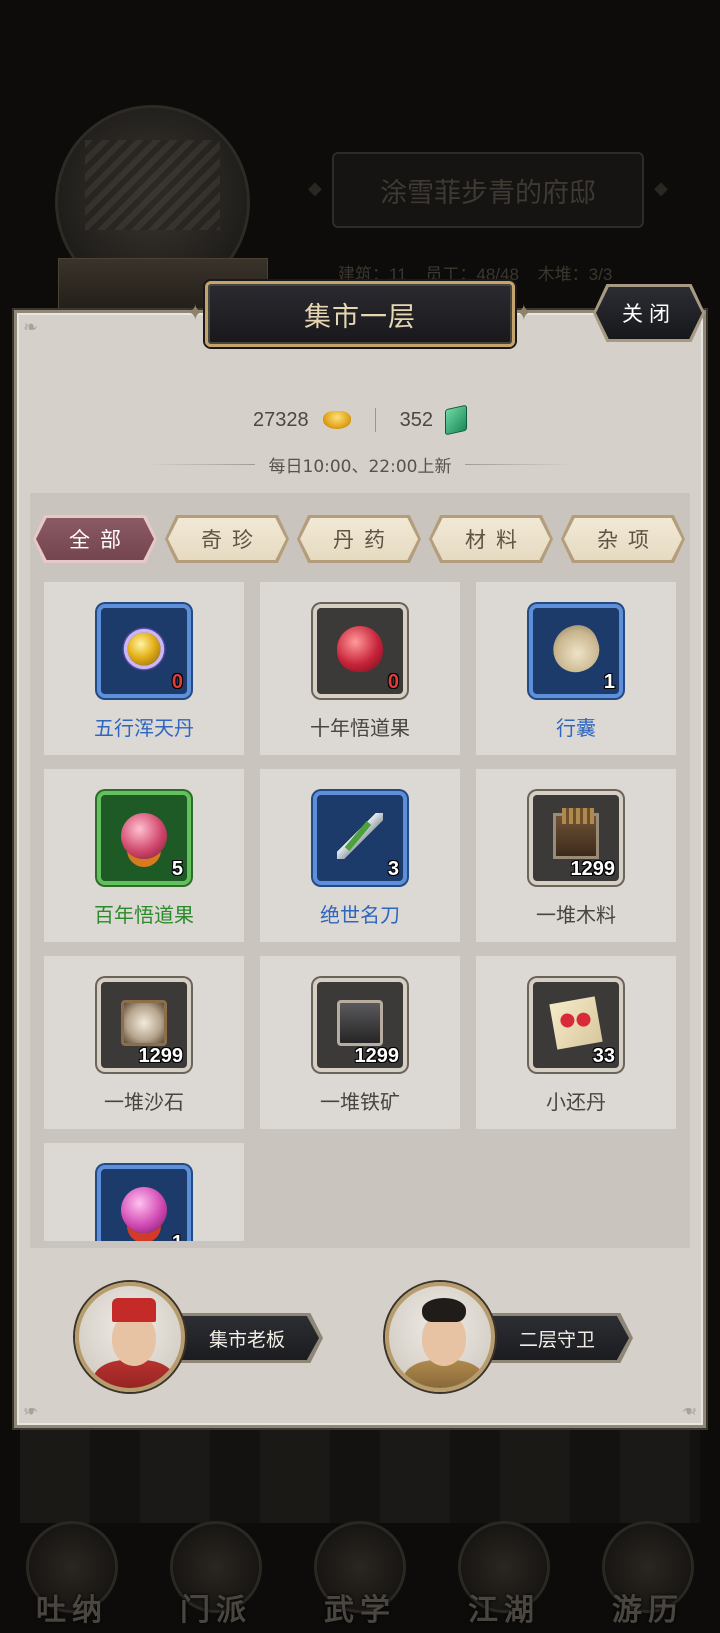 The image size is (720, 1633). I want to click on item-frame: 33, so click(576, 1025).